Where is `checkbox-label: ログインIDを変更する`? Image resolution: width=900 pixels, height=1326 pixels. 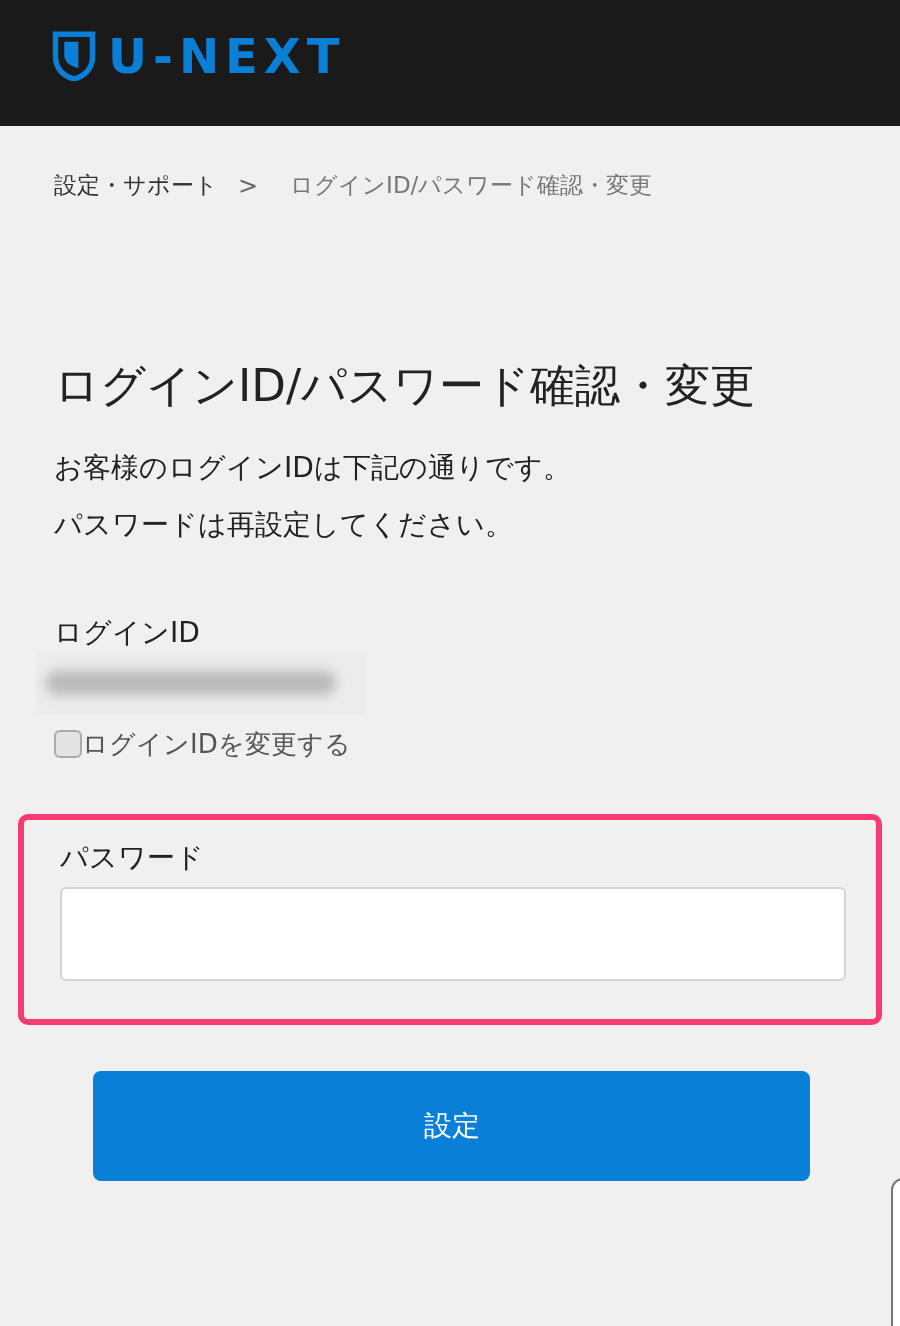
checkbox-label: ログインIDを変更する is located at coordinates (216, 745).